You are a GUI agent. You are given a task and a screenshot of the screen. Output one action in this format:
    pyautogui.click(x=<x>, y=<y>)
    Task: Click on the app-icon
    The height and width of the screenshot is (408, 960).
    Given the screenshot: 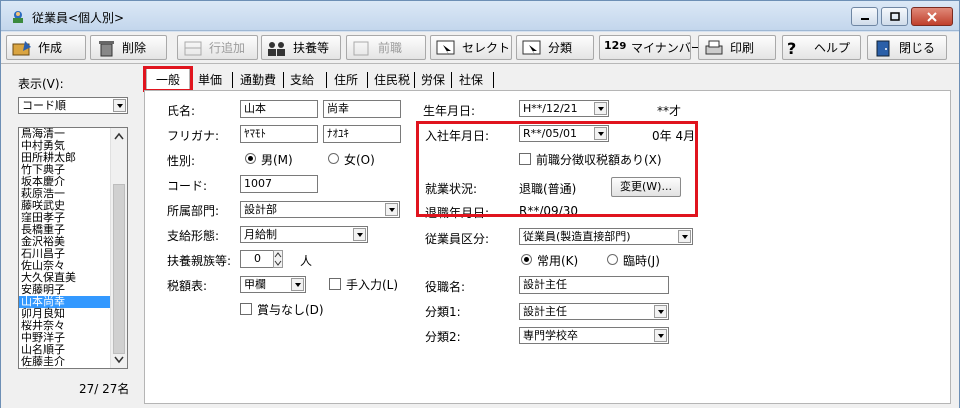 What is the action you would take?
    pyautogui.click(x=18, y=17)
    